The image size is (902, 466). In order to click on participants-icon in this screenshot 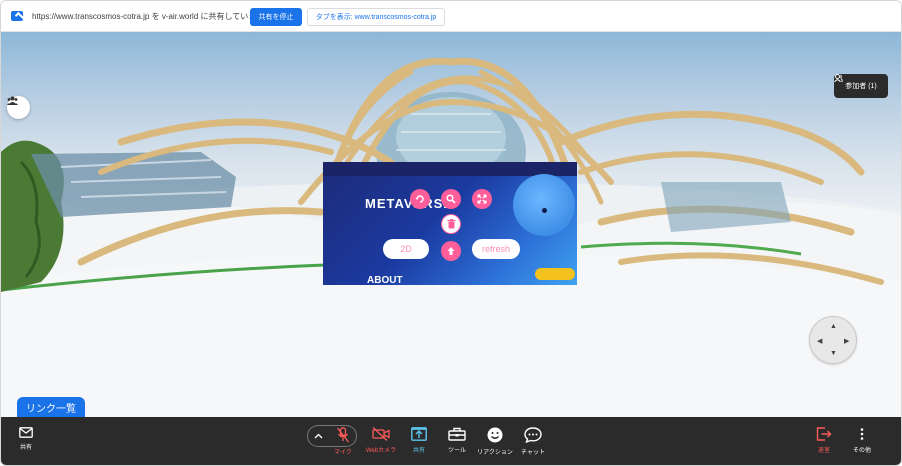, I will do `click(838, 78)`.